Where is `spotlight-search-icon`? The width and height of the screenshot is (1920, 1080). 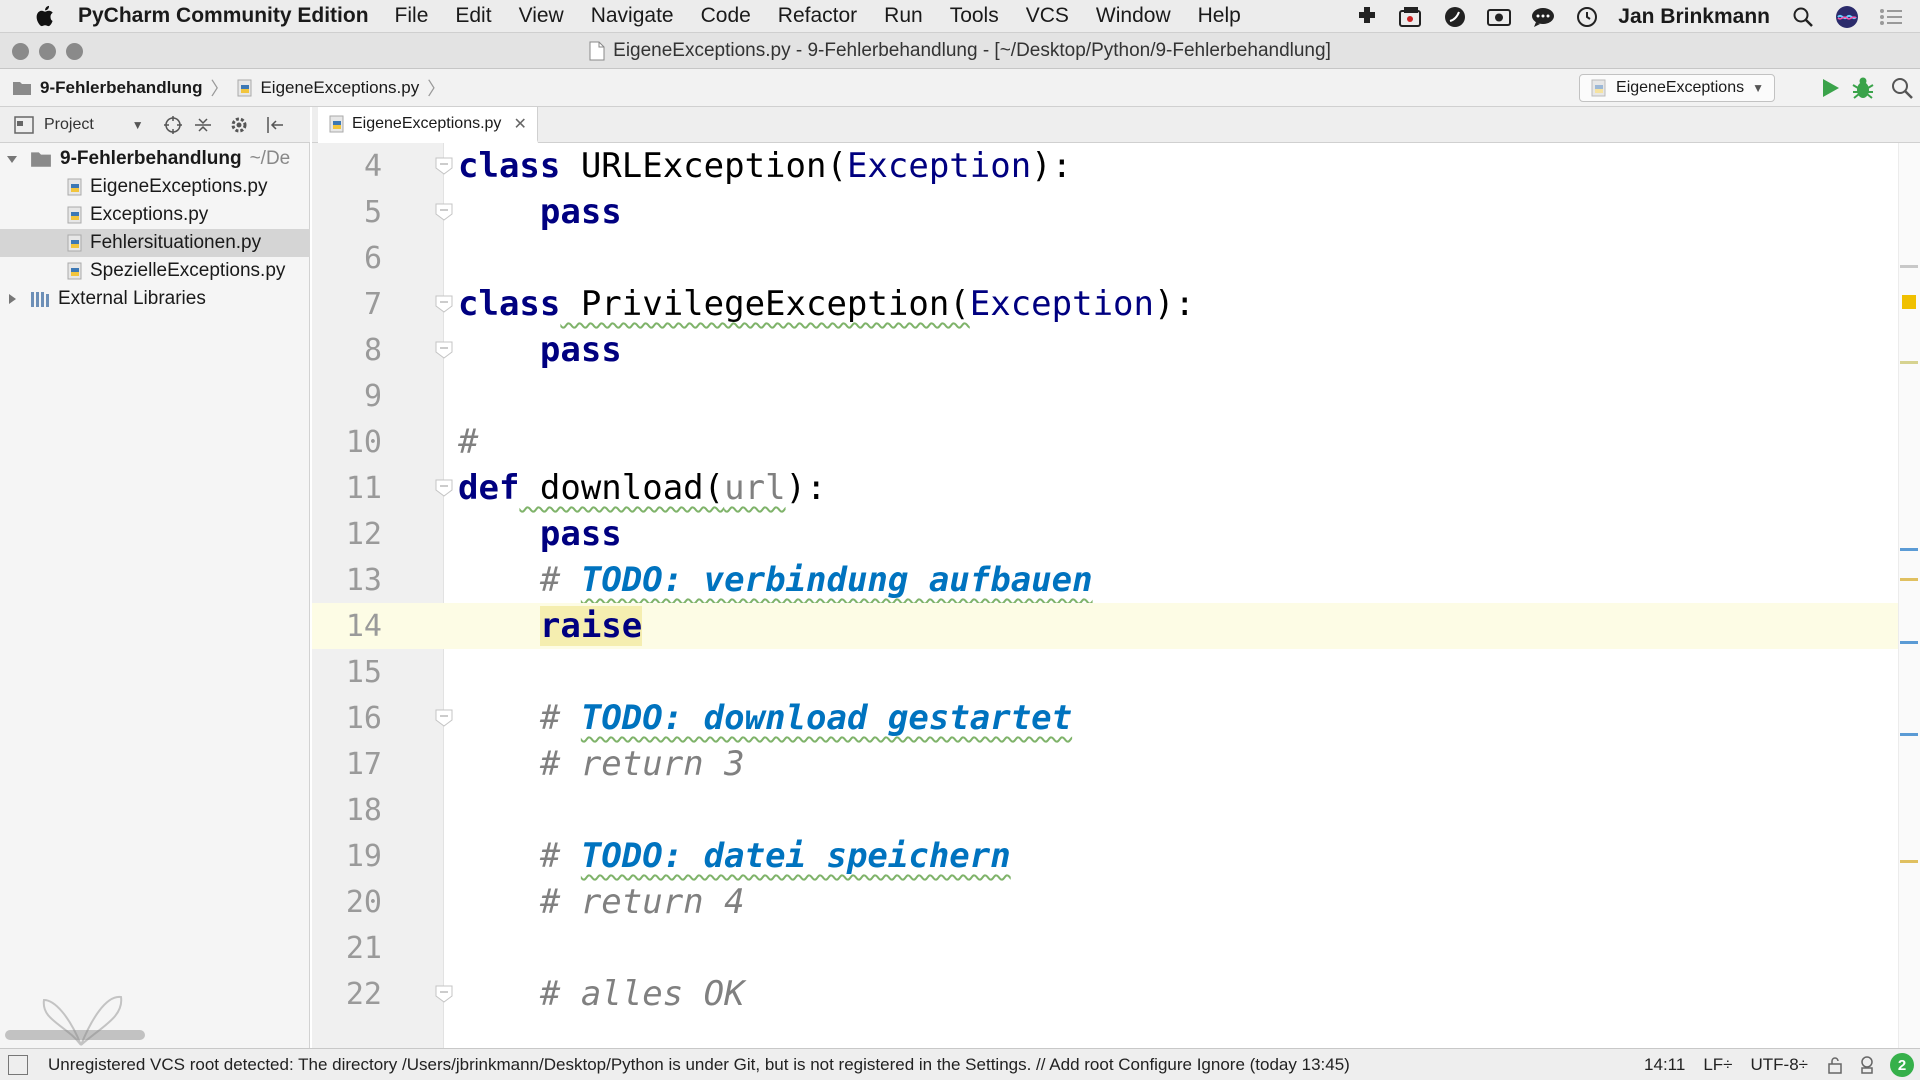 spotlight-search-icon is located at coordinates (1803, 17).